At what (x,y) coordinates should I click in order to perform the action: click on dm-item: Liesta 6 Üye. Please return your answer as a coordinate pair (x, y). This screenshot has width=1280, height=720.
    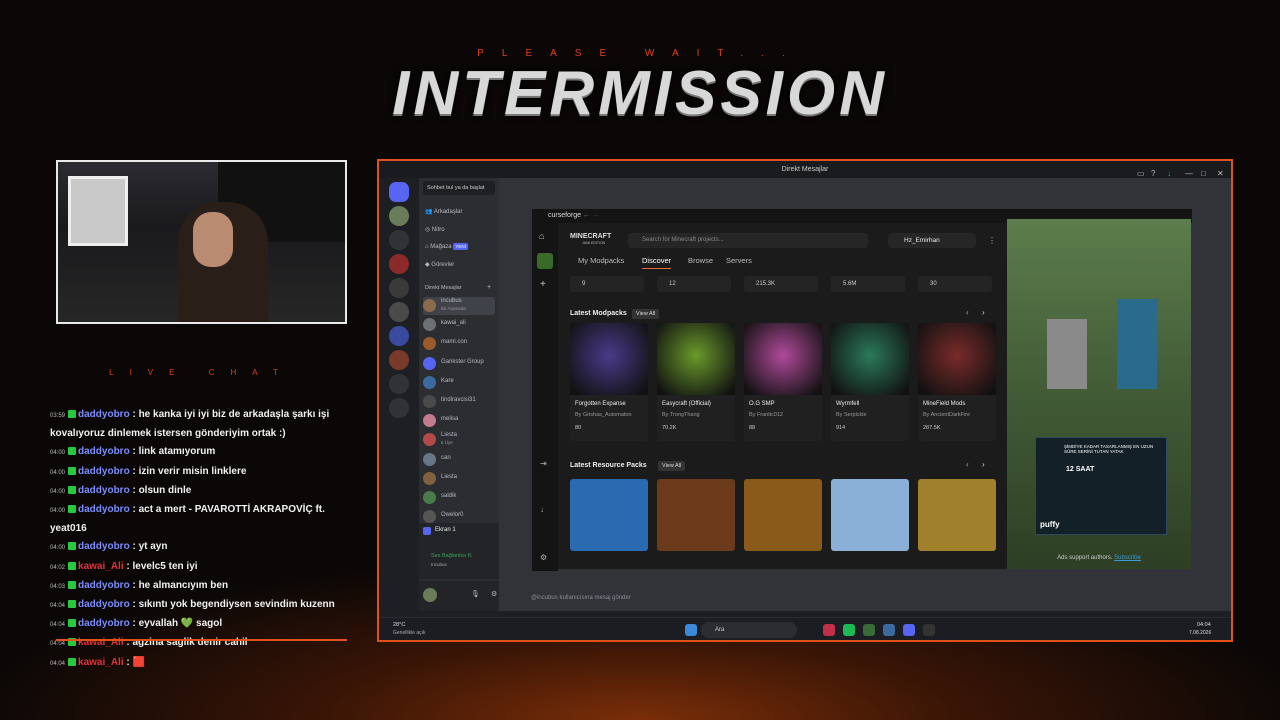
    Looking at the image, I should click on (459, 440).